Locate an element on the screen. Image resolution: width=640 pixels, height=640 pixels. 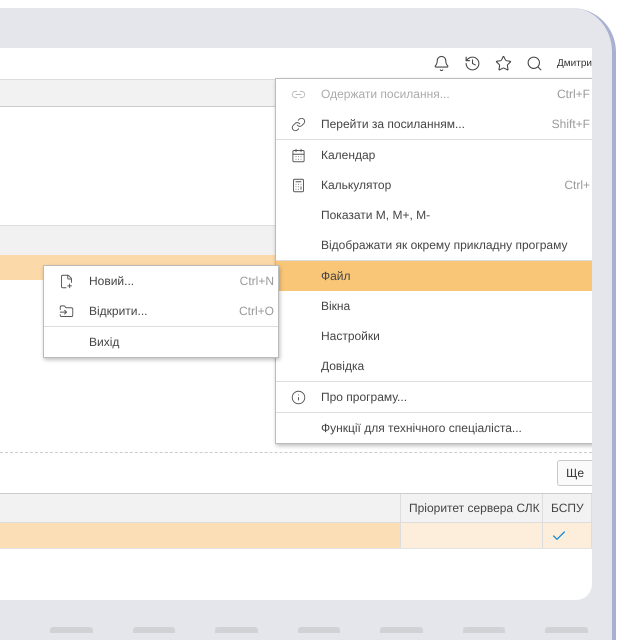
user-name: Дмитри is located at coordinates (574, 63).